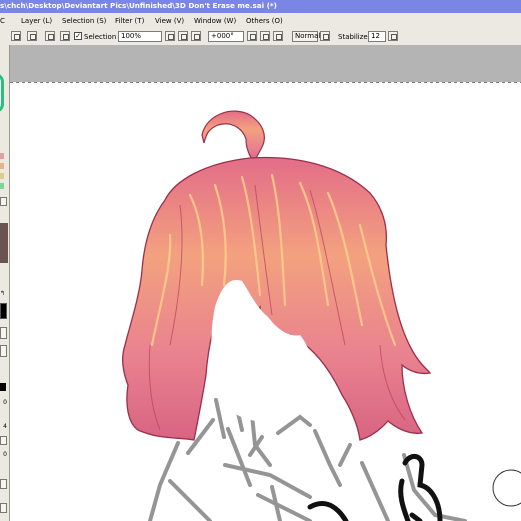 The width and height of the screenshot is (521, 521). I want to click on menu-view: View (V), so click(169, 21).